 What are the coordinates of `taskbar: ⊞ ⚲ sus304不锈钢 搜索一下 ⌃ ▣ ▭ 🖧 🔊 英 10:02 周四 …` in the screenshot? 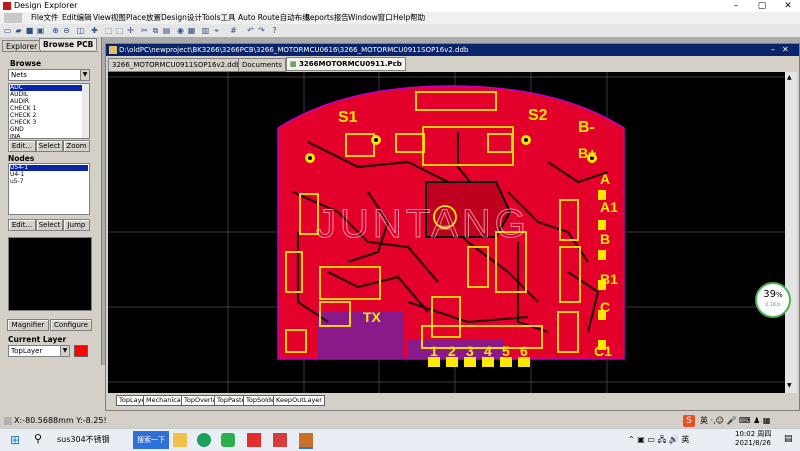 It's located at (400, 439).